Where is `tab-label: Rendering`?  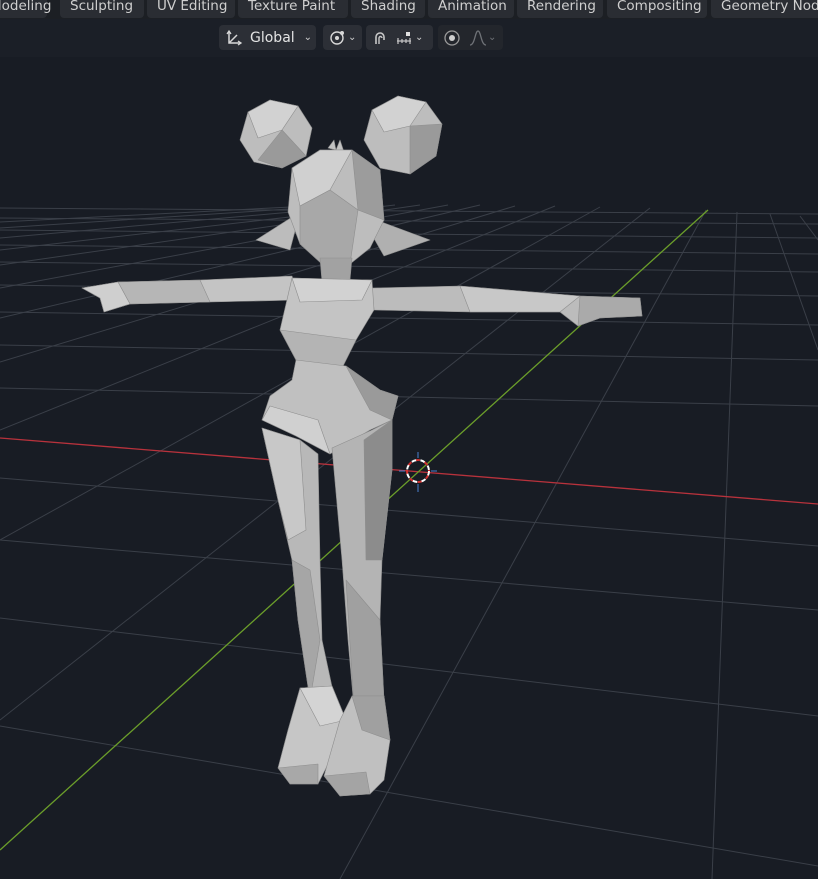 tab-label: Rendering is located at coordinates (561, 7).